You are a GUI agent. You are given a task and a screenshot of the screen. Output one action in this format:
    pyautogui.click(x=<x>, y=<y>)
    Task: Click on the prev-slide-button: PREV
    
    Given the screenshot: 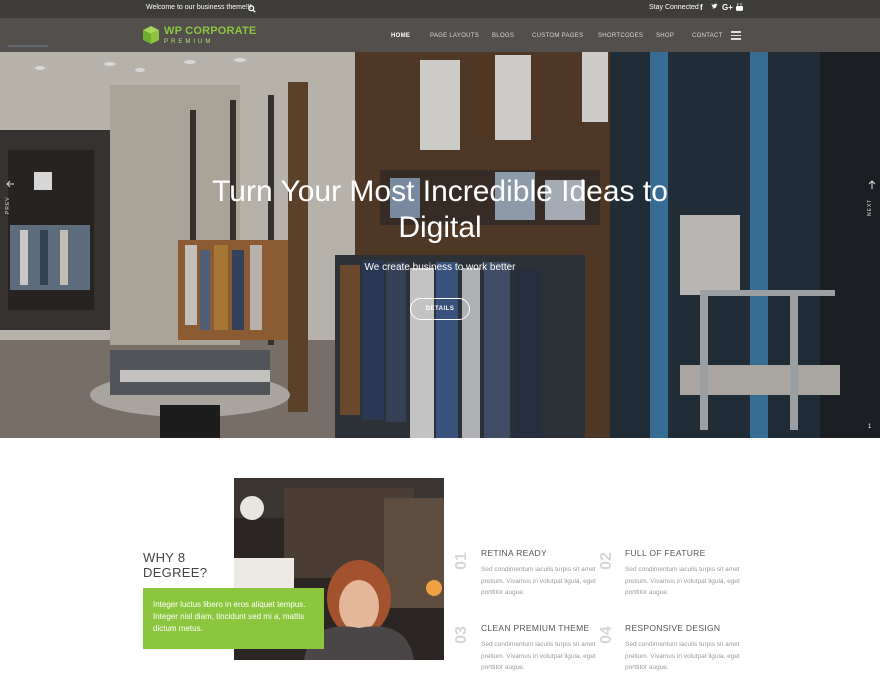 What is the action you would take?
    pyautogui.click(x=10, y=205)
    